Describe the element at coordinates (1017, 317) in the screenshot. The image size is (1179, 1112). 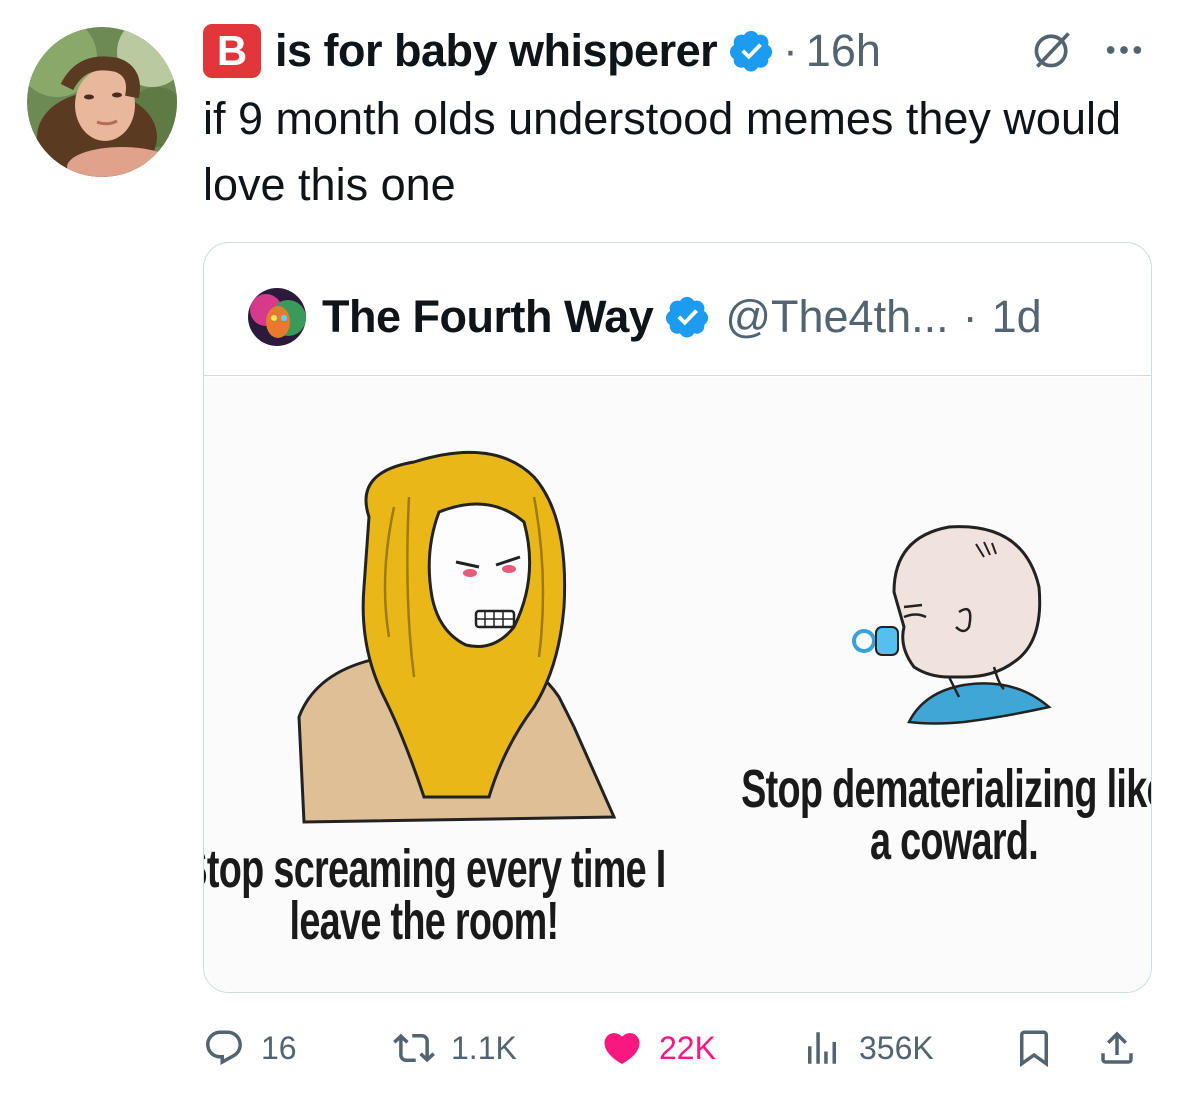
I see `quote-timestamp: 1d` at that location.